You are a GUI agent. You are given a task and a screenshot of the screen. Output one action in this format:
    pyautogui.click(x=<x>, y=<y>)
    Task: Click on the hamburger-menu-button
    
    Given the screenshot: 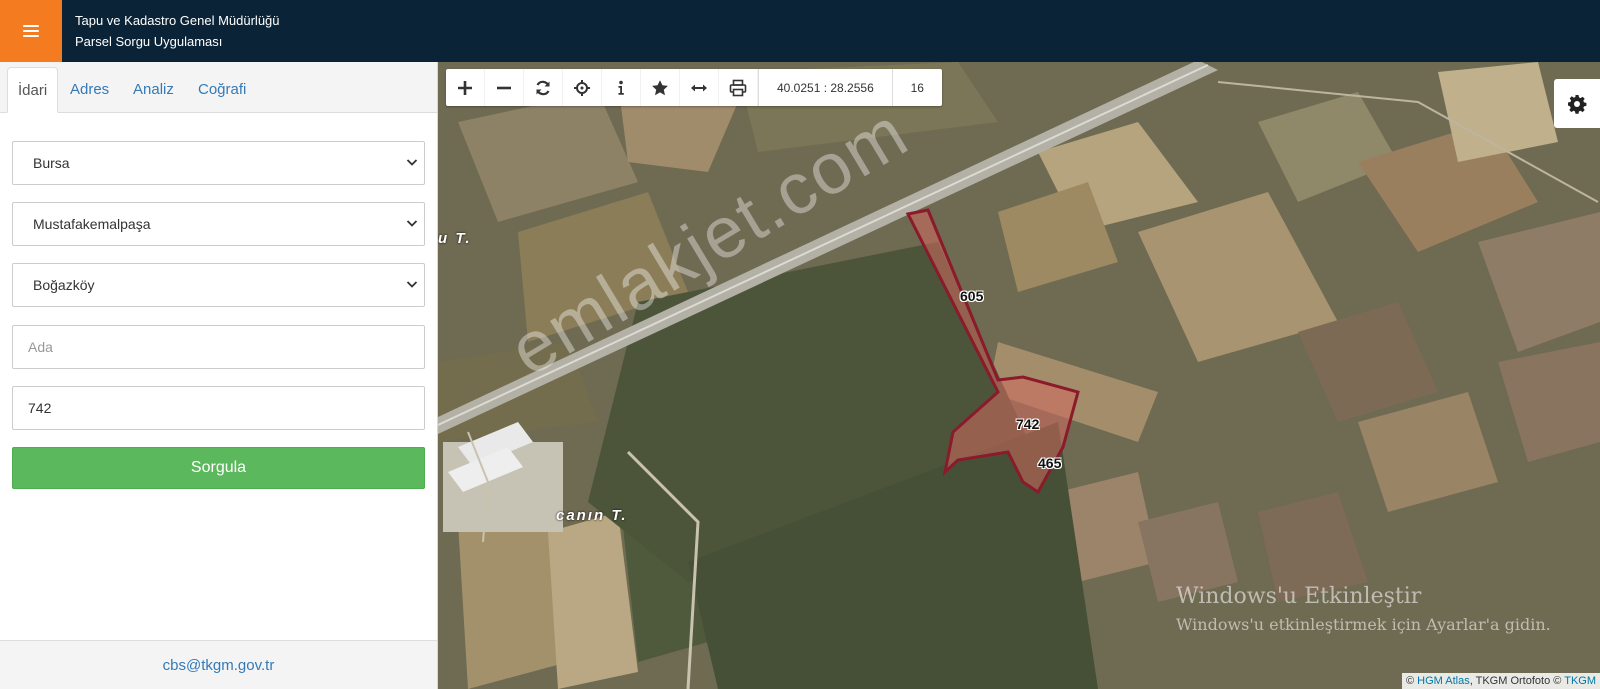 What is the action you would take?
    pyautogui.click(x=31, y=31)
    